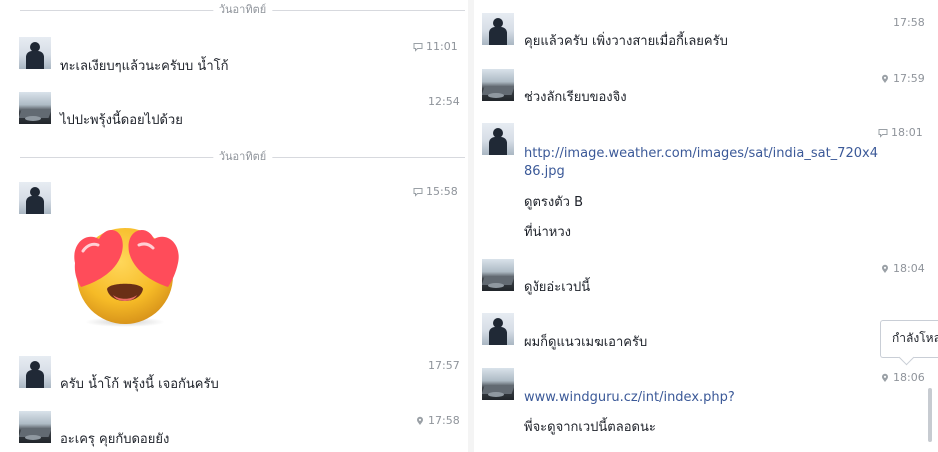  I want to click on scrollbar-track, so click(930, 226).